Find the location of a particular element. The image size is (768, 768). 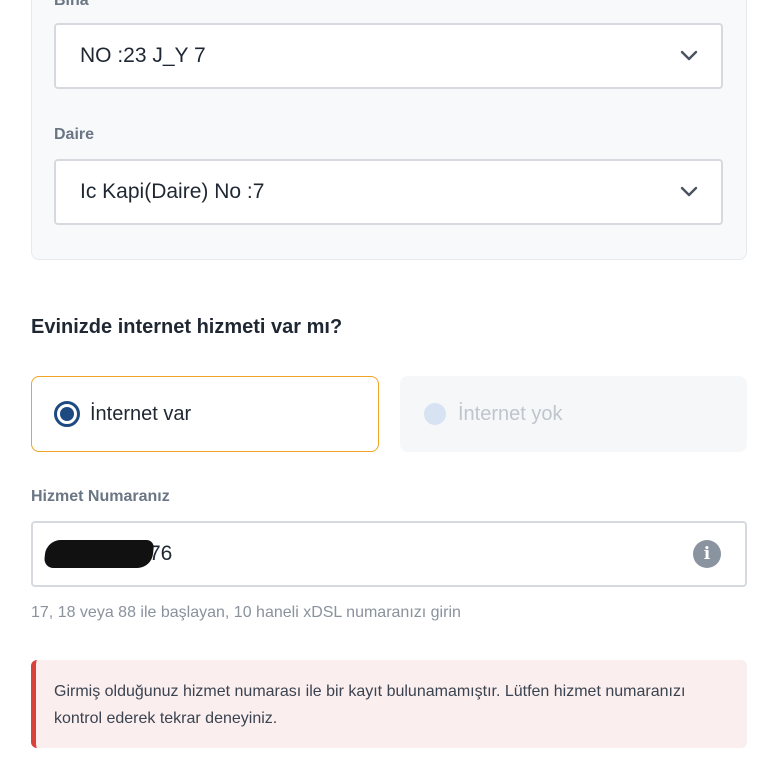

info-icon: i is located at coordinates (707, 554).